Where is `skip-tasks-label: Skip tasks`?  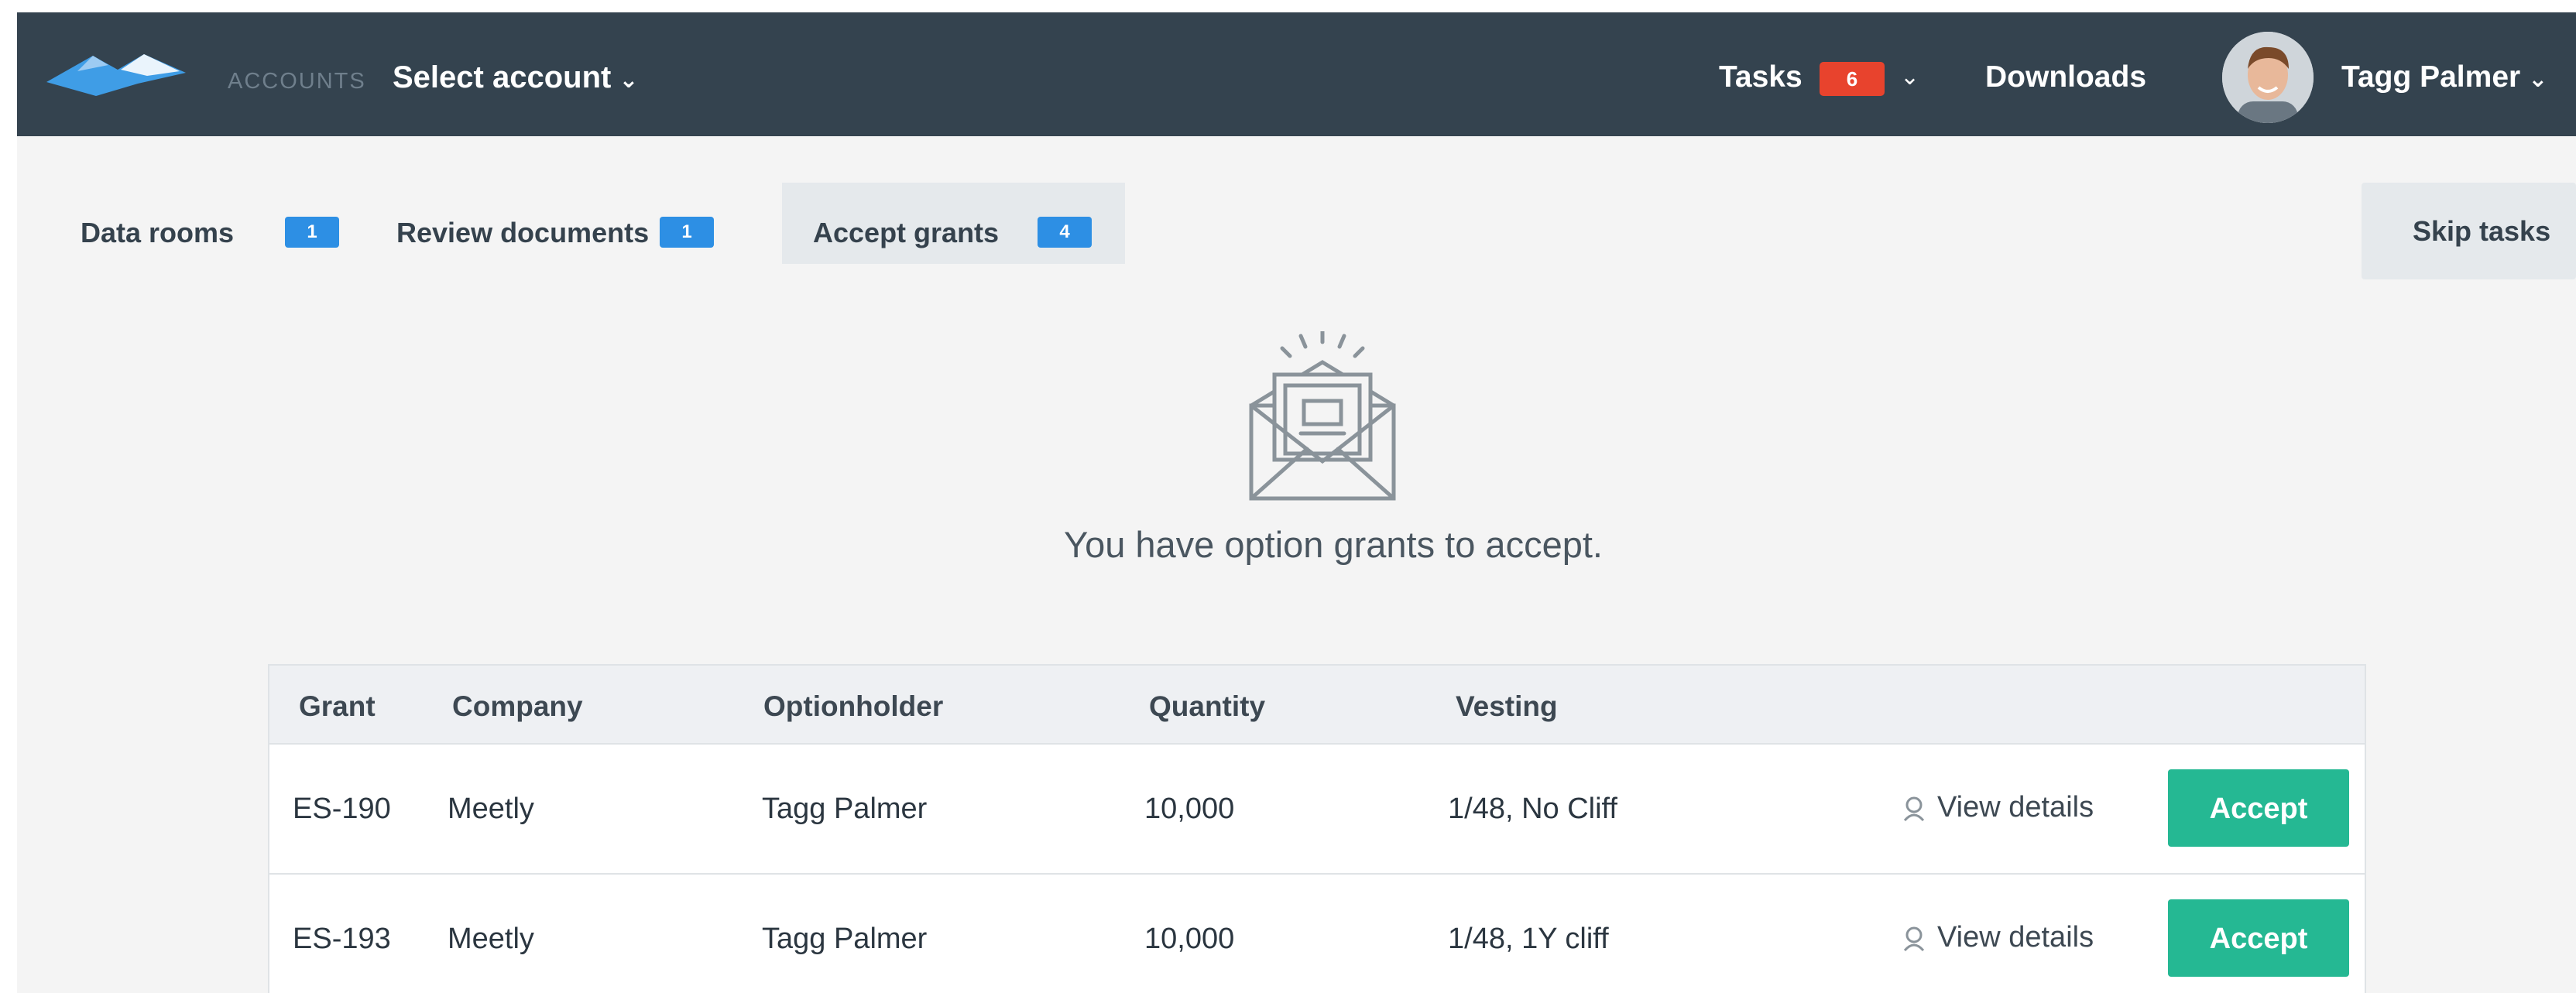
skip-tasks-label: Skip tasks is located at coordinates (2482, 231).